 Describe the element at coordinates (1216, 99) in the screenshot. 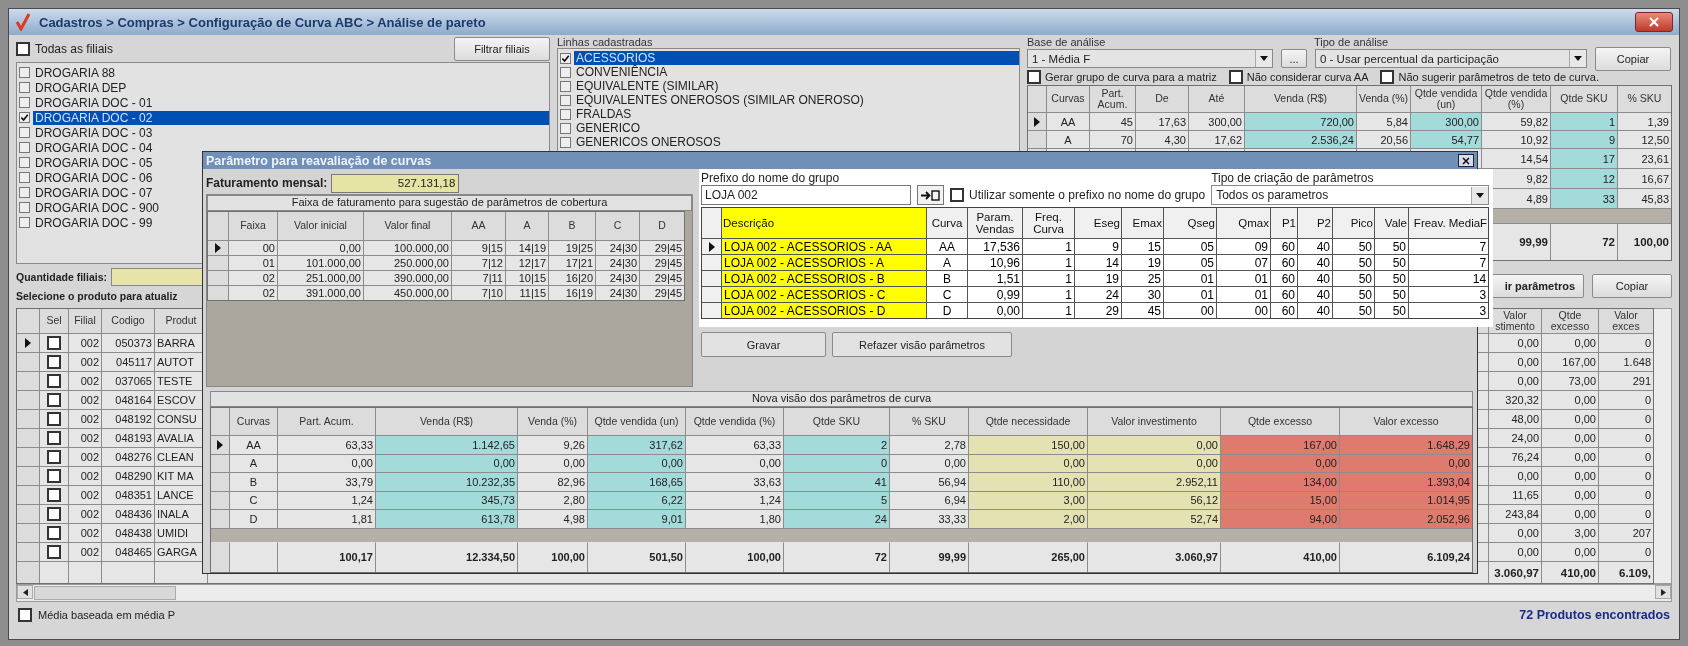

I see `column-header: Até` at that location.